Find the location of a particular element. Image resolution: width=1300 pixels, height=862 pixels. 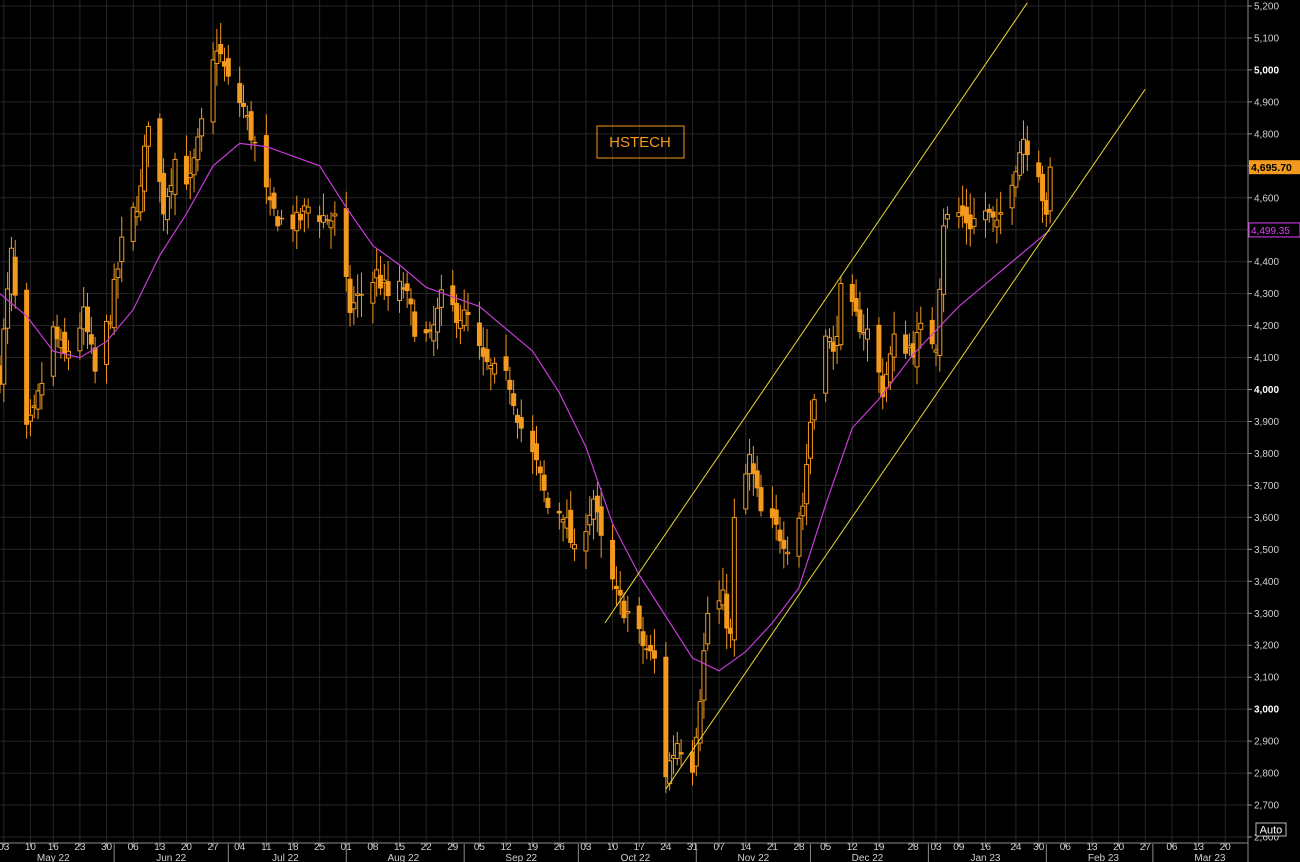

x-month-label: Aug 22 is located at coordinates (403, 857).